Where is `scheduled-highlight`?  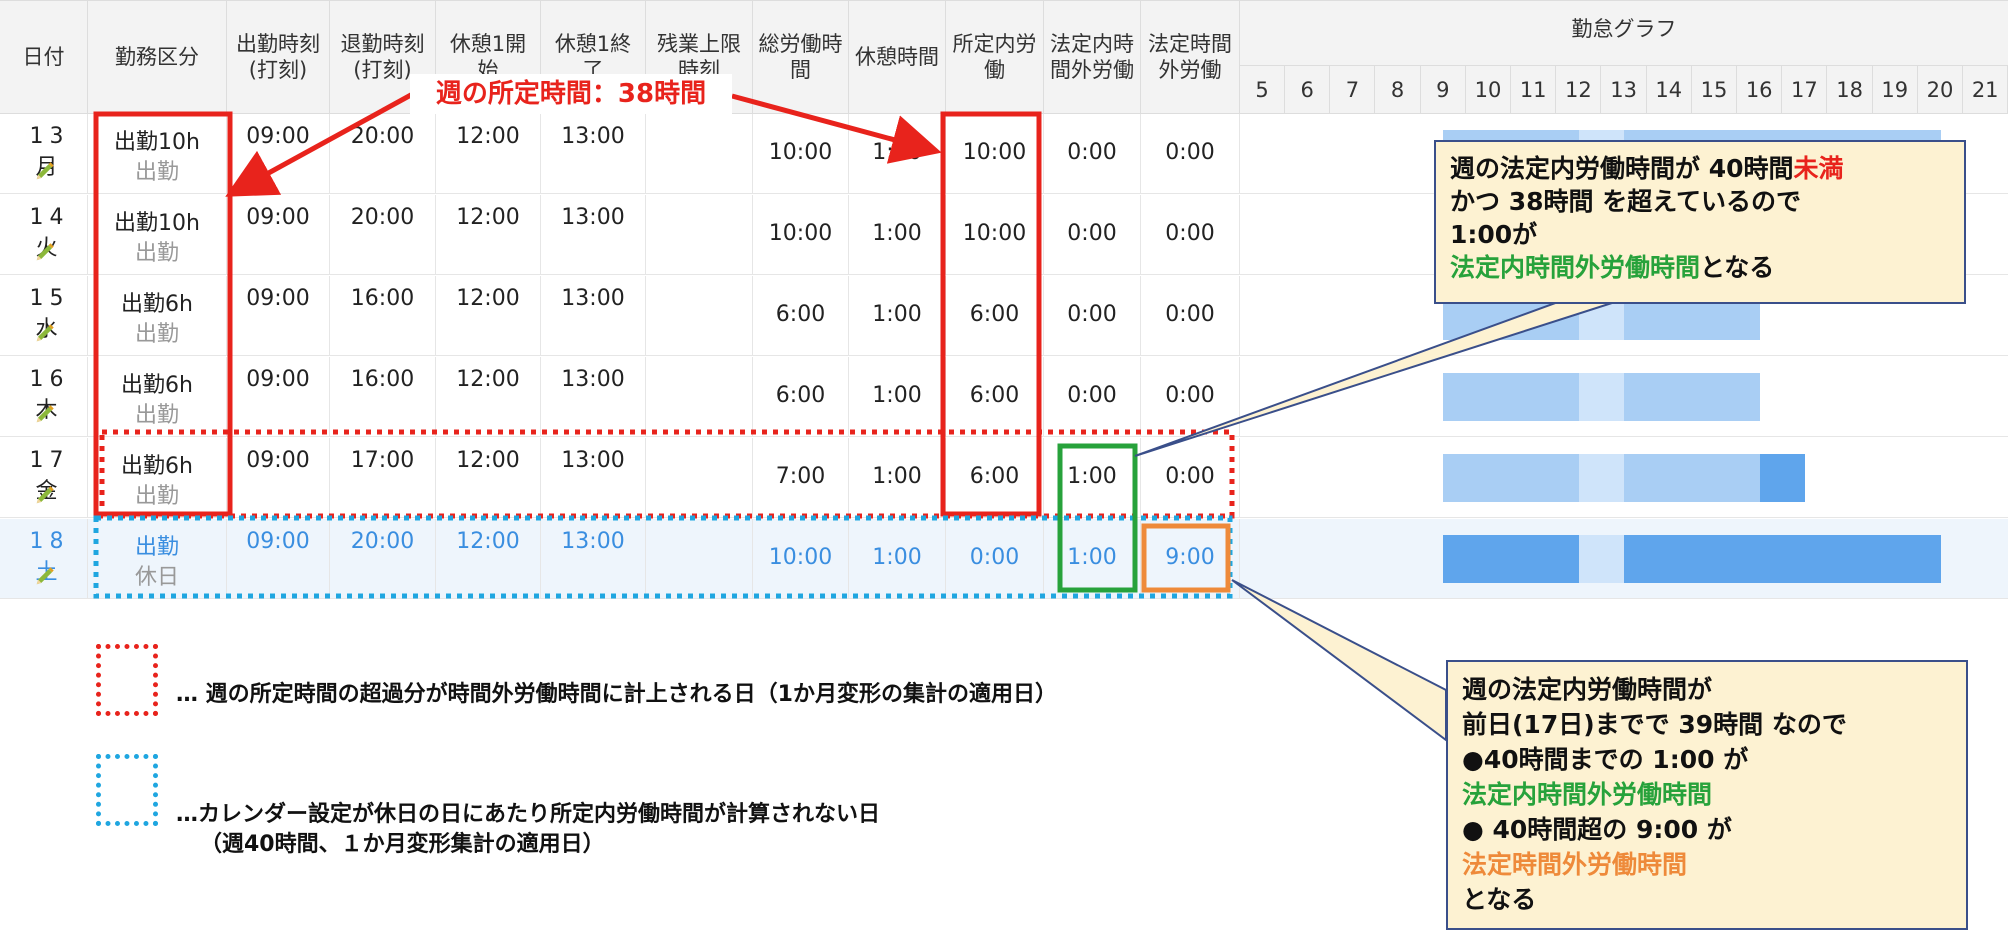 scheduled-highlight is located at coordinates (991, 314).